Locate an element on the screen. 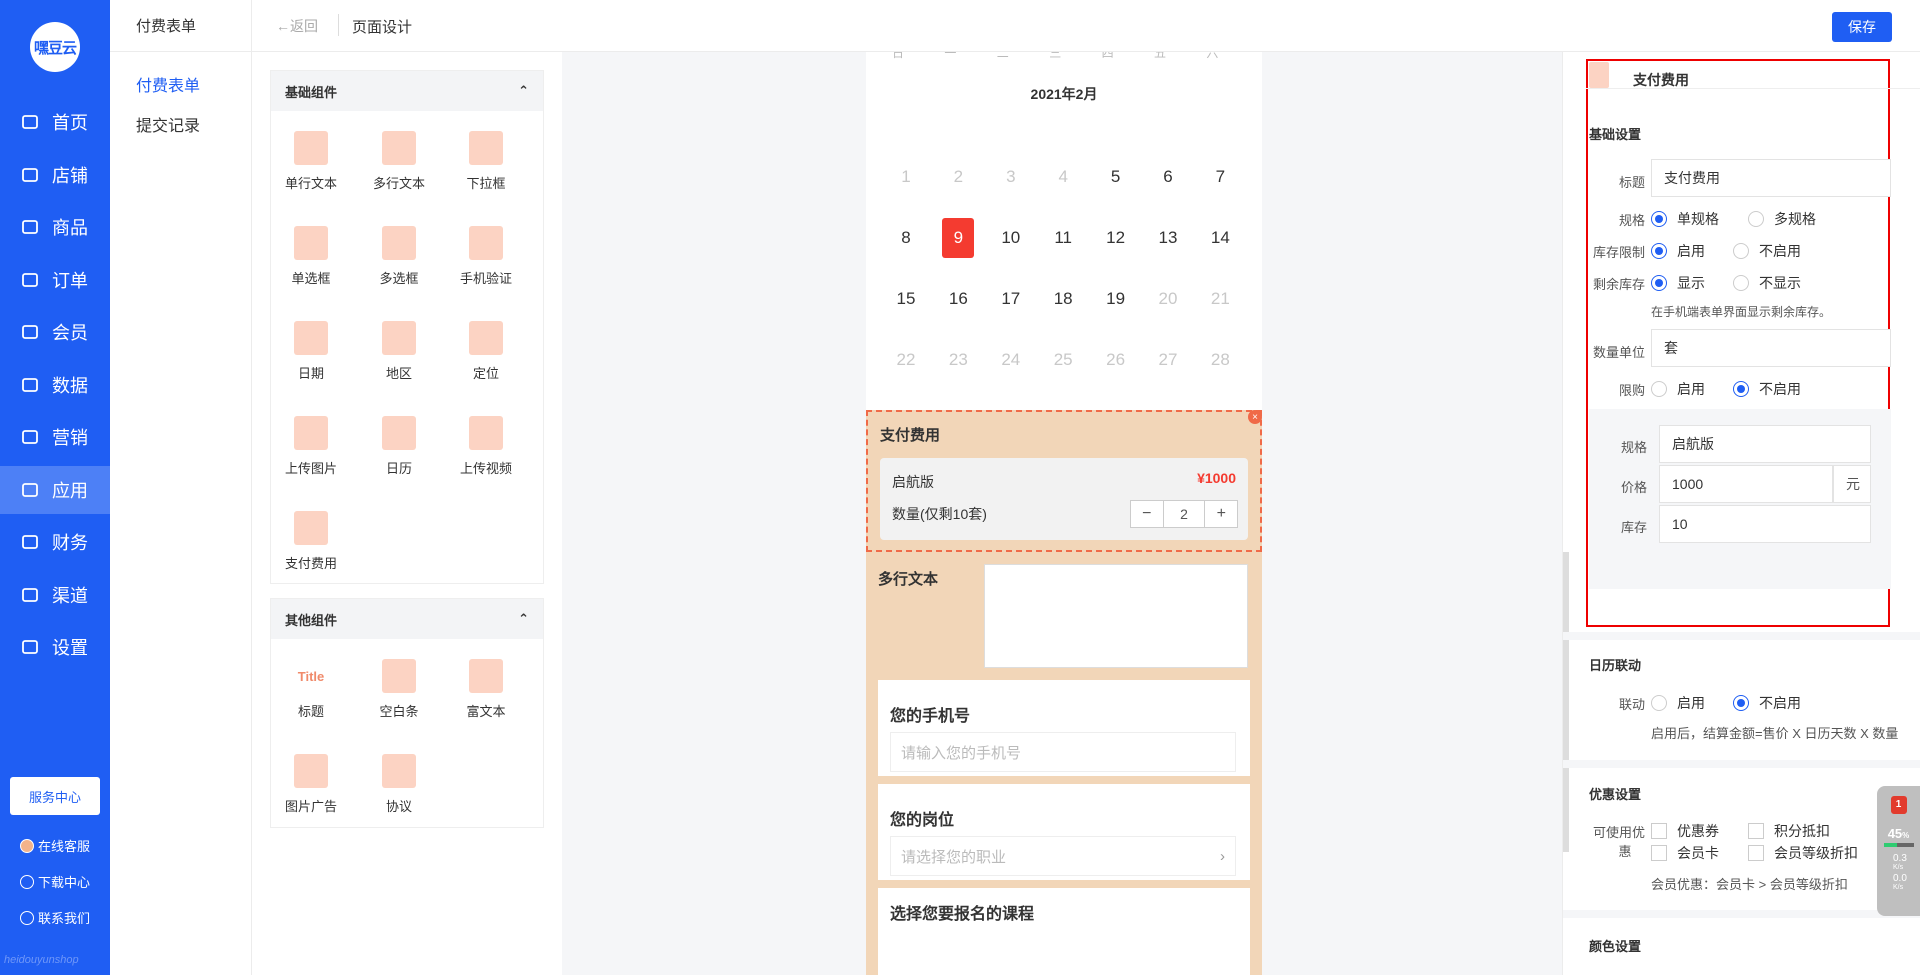 This screenshot has width=1920, height=975. nav-item-3: 订单 is located at coordinates (55, 280).